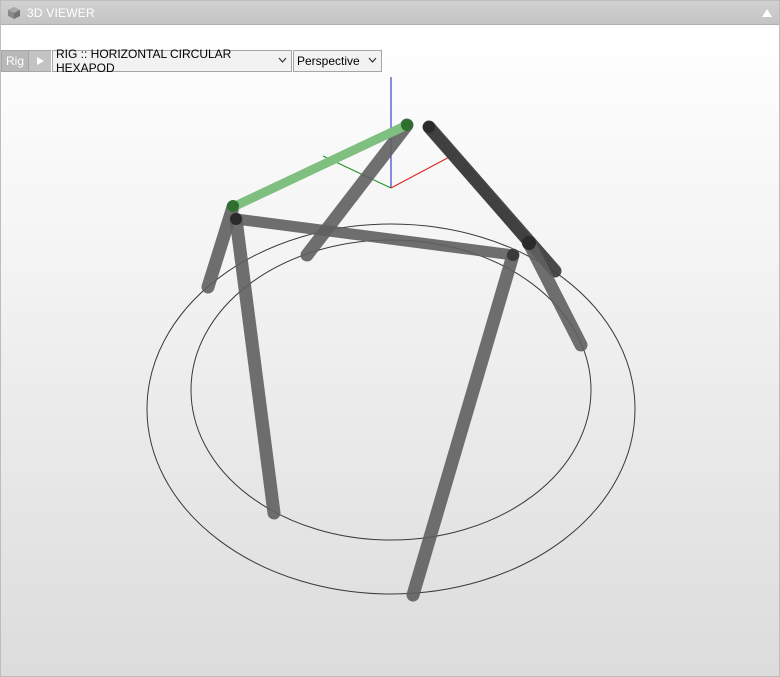  What do you see at coordinates (61, 12) in the screenshot?
I see `panel-title: 3D VIEWER` at bounding box center [61, 12].